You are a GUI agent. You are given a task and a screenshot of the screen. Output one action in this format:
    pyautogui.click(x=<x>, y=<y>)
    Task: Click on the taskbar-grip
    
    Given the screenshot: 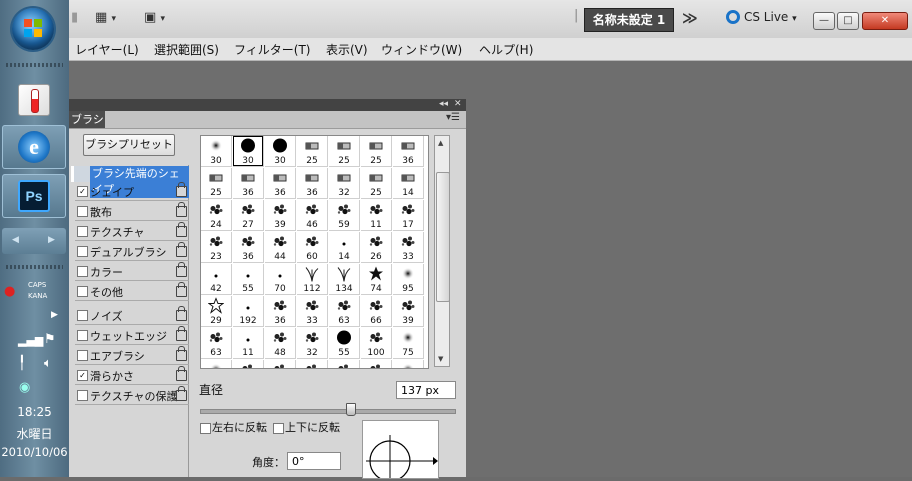 What is the action you would take?
    pyautogui.click(x=34, y=65)
    